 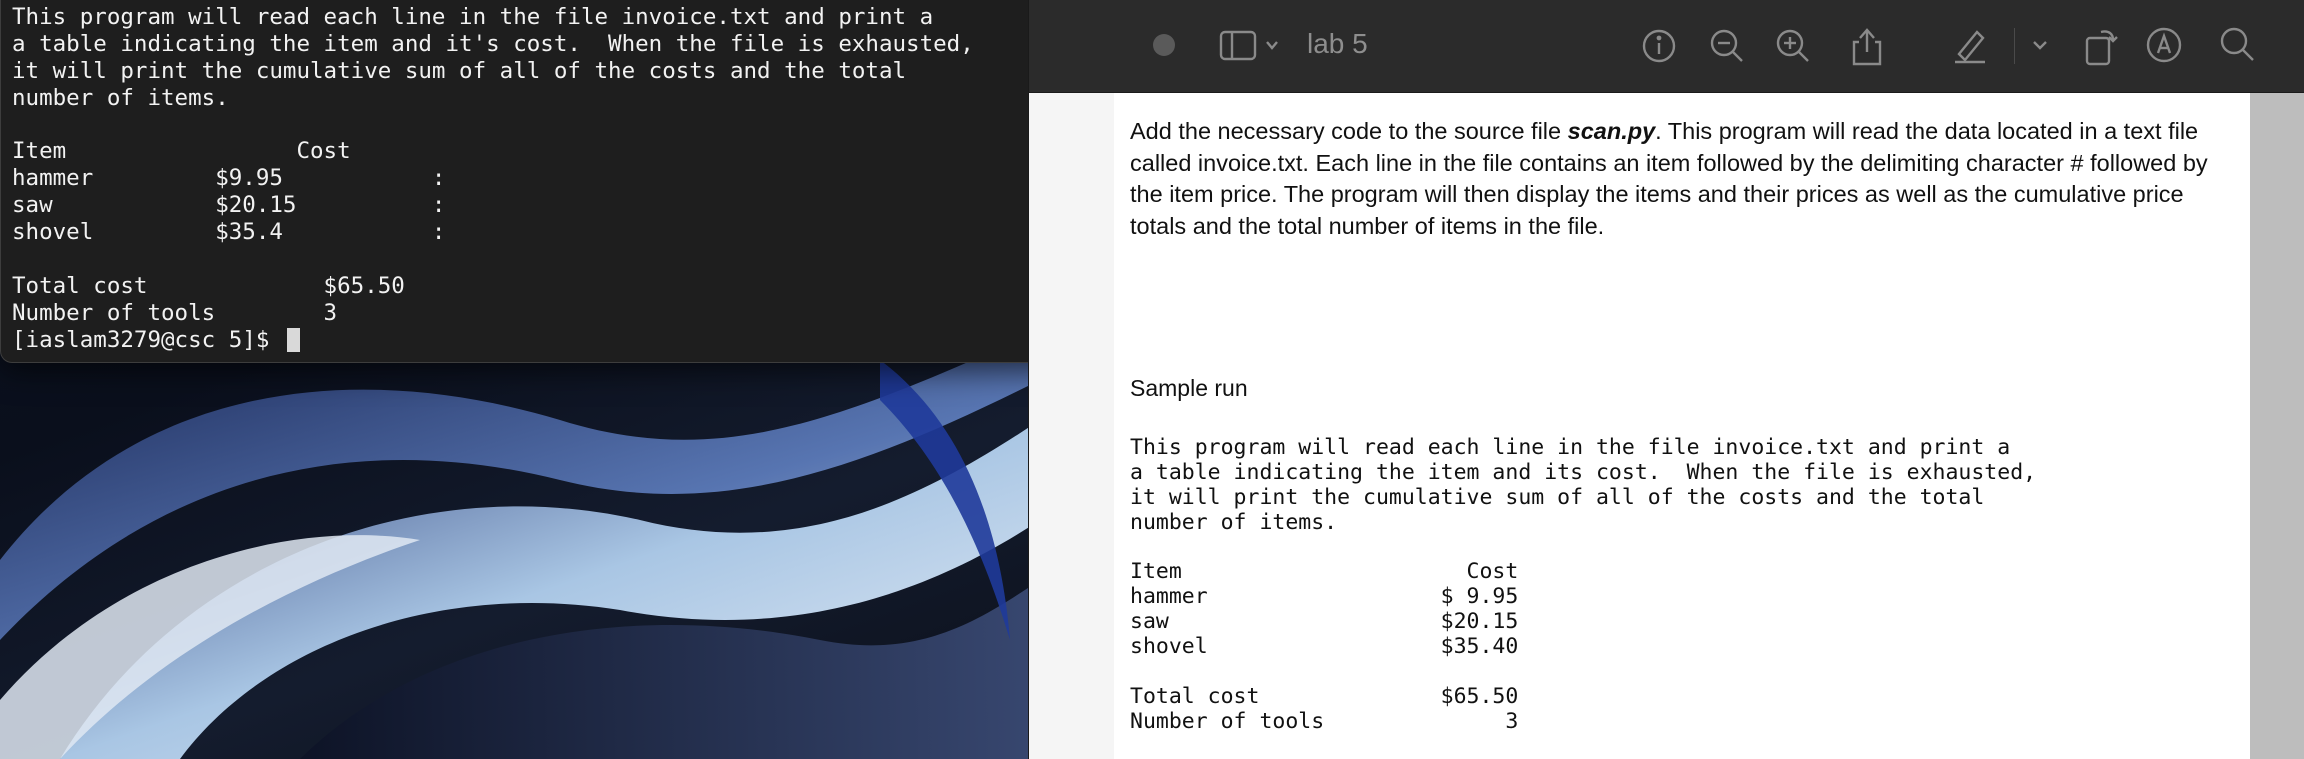 What do you see at coordinates (2101, 48) in the screenshot?
I see `rotate-icon` at bounding box center [2101, 48].